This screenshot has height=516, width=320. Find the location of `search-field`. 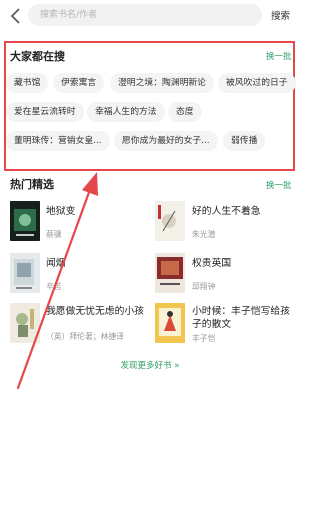

search-field is located at coordinates (145, 15).